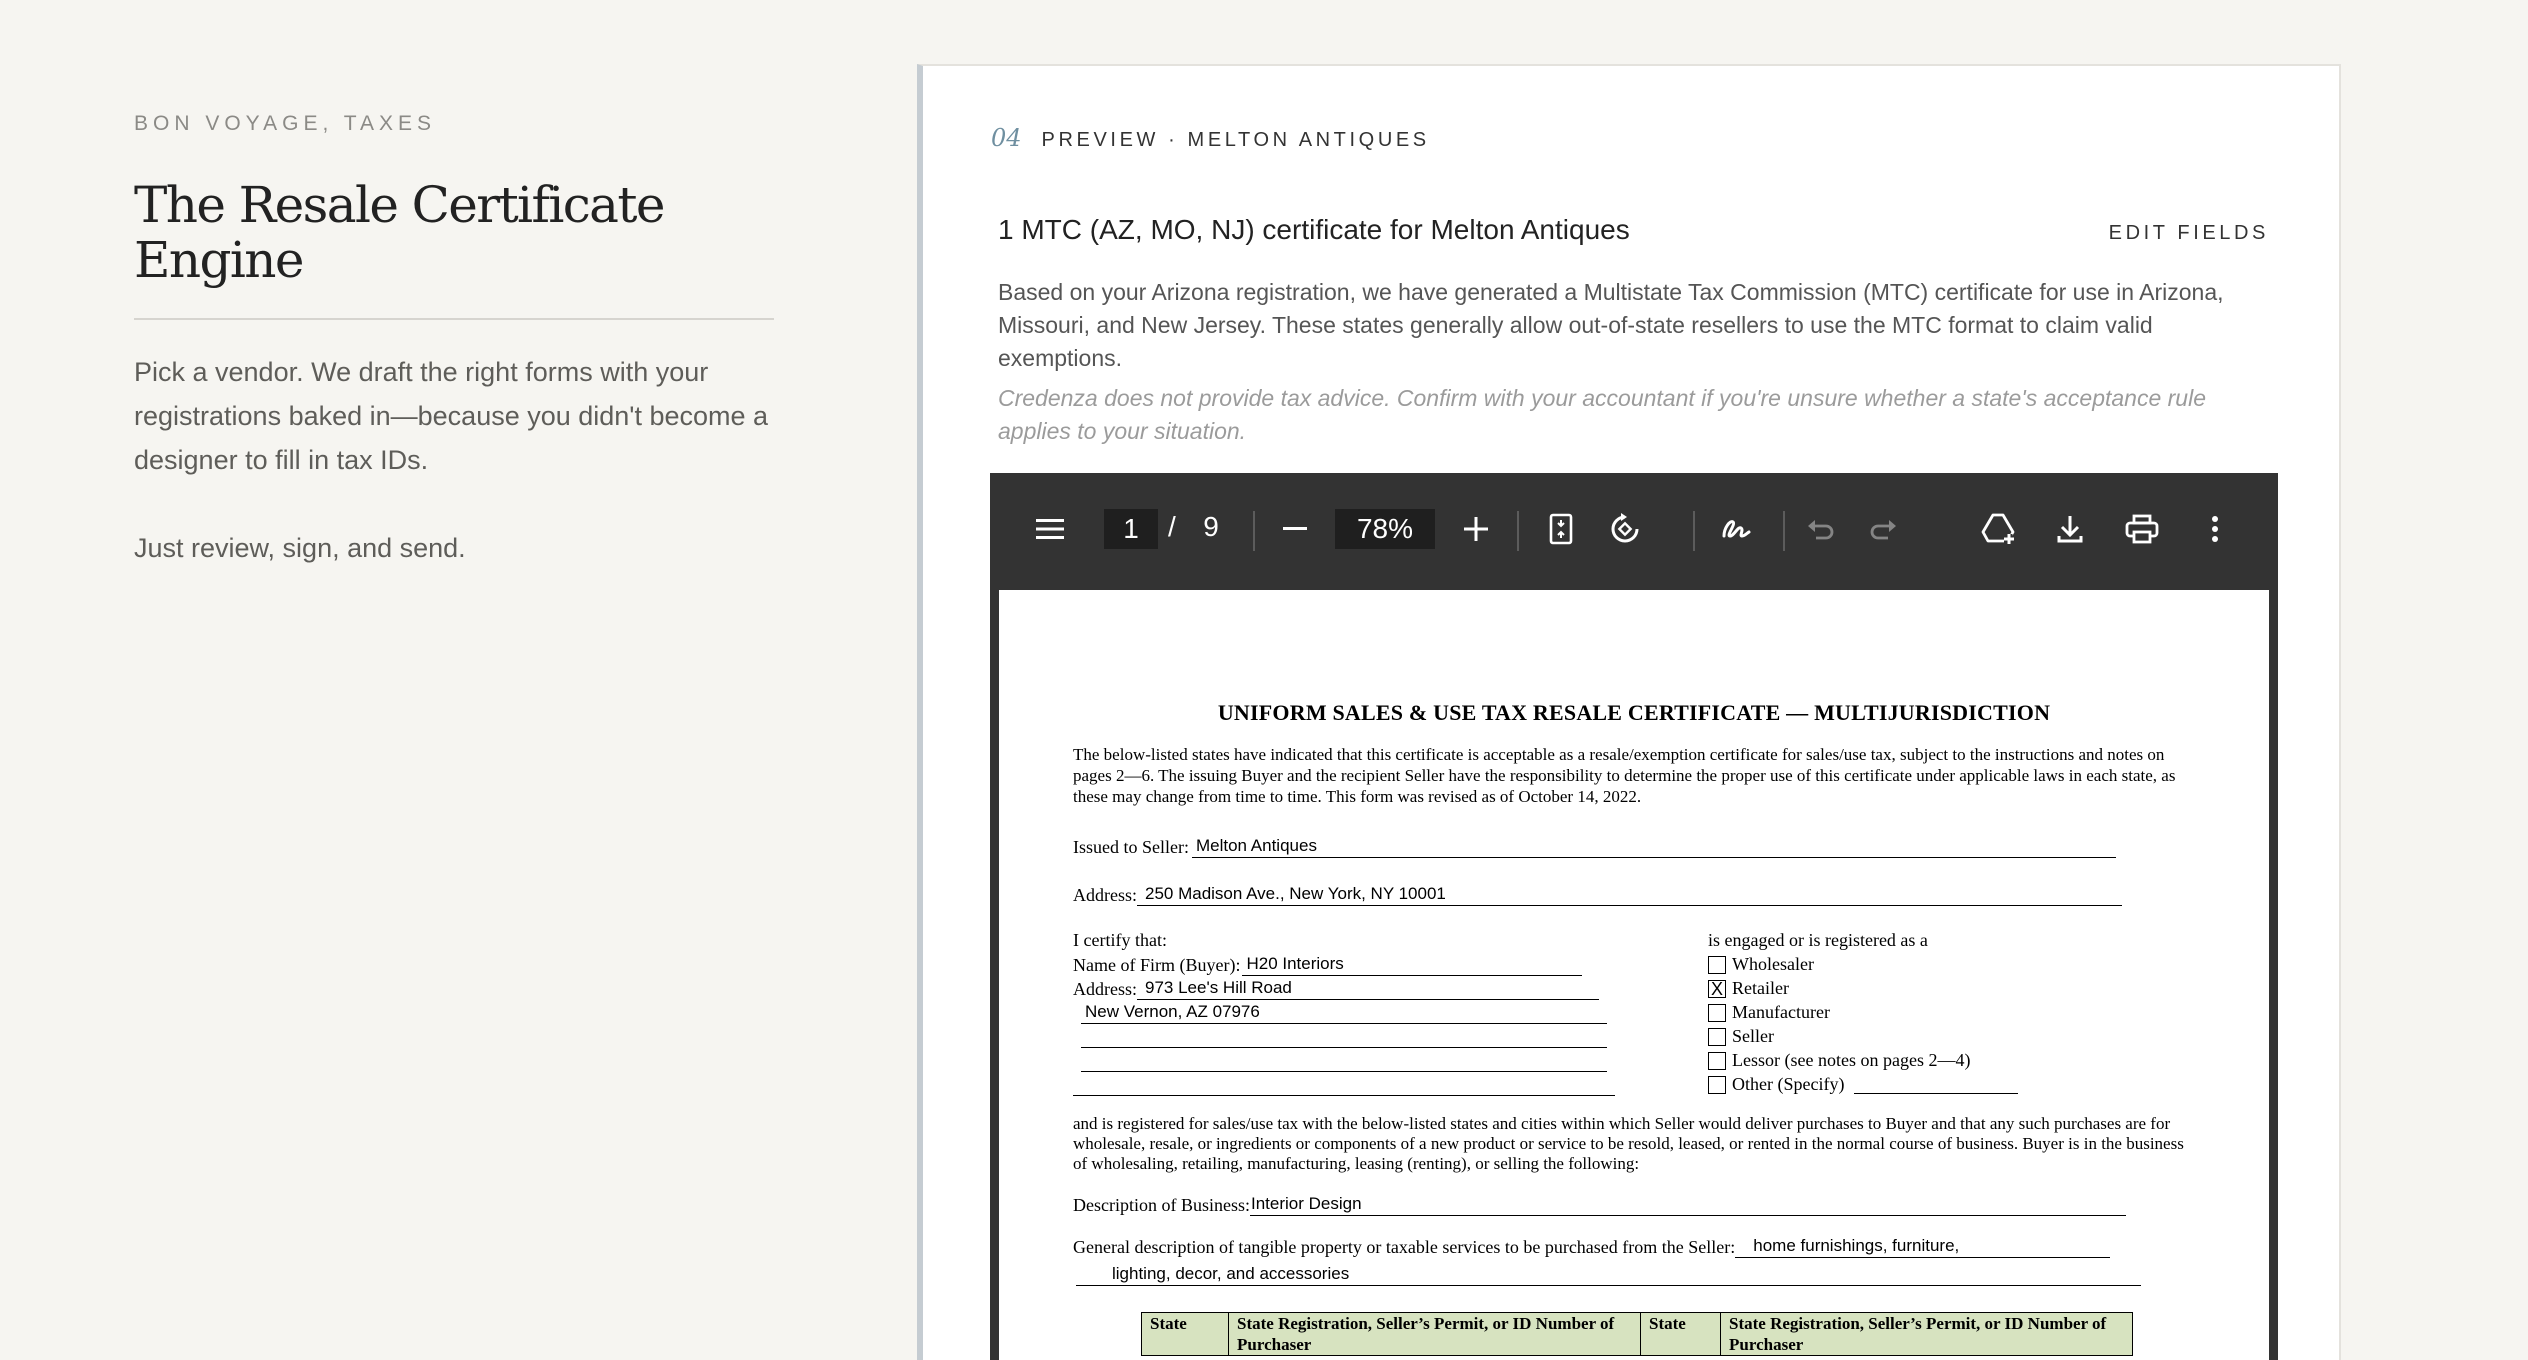  Describe the element at coordinates (1476, 529) in the screenshot. I see `zoom-in-icon` at that location.